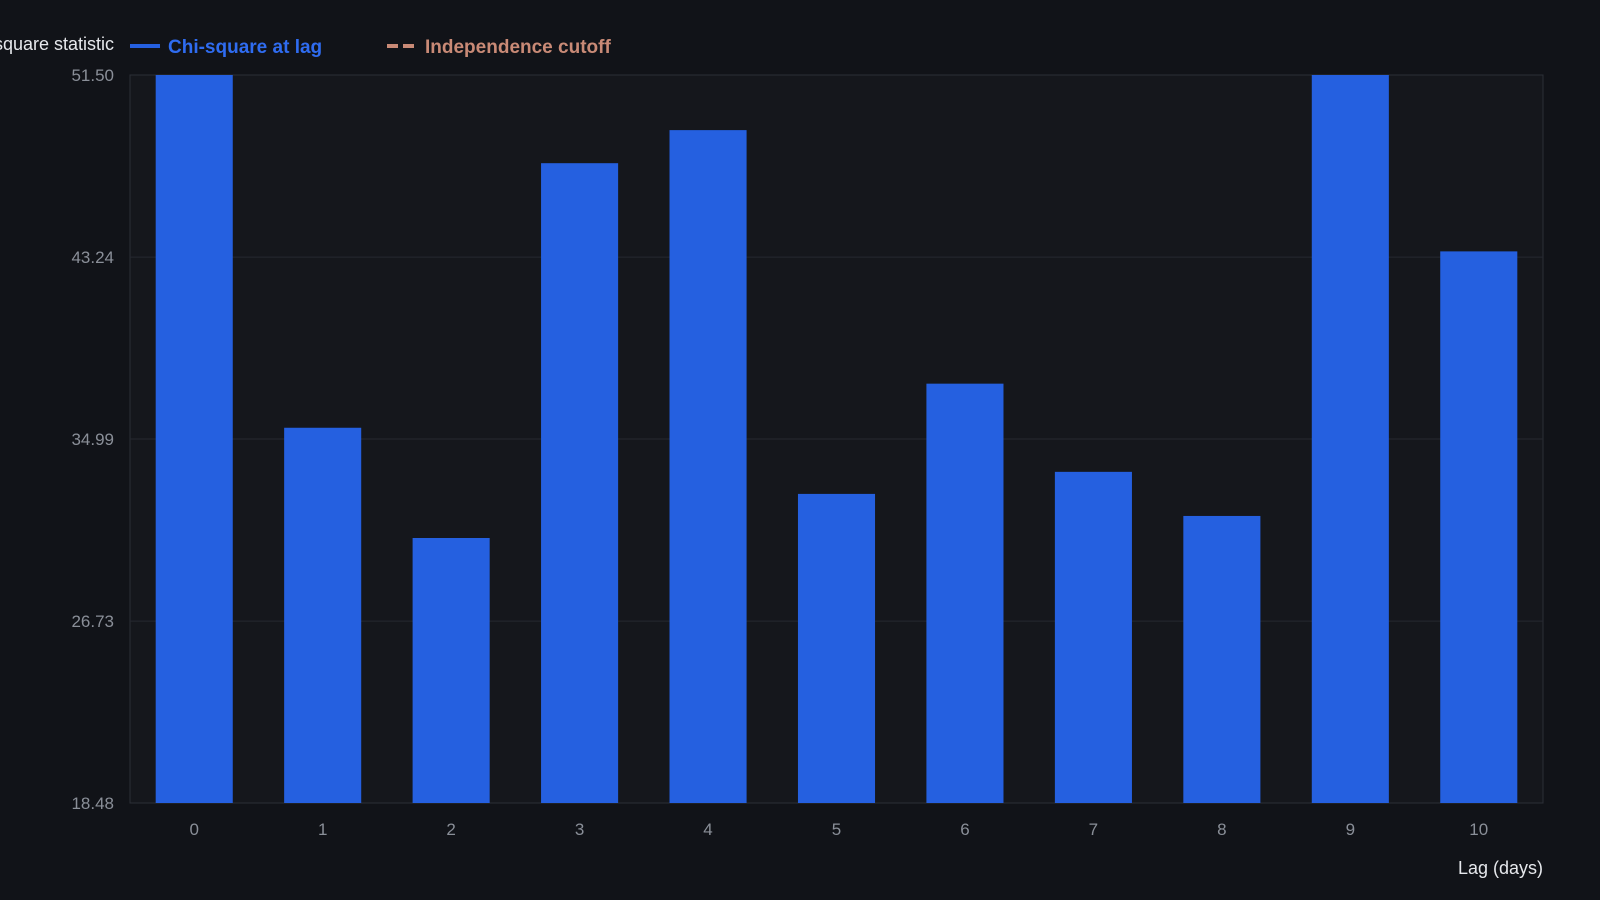 This screenshot has width=1600, height=900. Describe the element at coordinates (1350, 829) in the screenshot. I see `x-tick-label: 9` at that location.